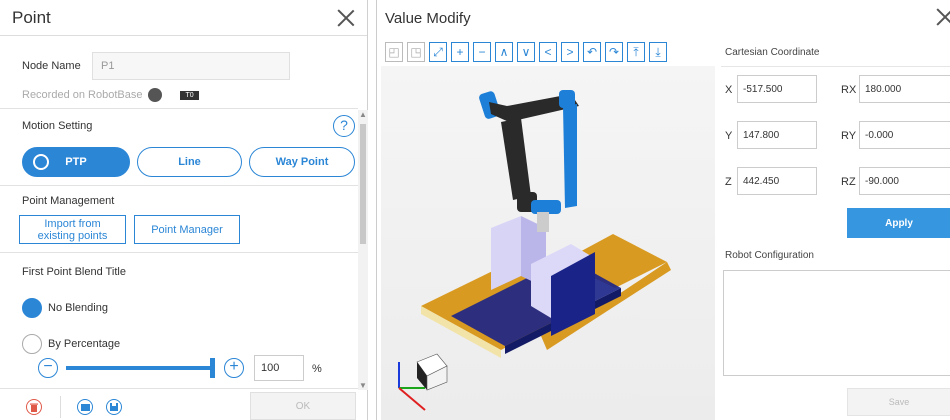 This screenshot has height=420, width=950. Describe the element at coordinates (898, 402) in the screenshot. I see `save-button: Save` at that location.